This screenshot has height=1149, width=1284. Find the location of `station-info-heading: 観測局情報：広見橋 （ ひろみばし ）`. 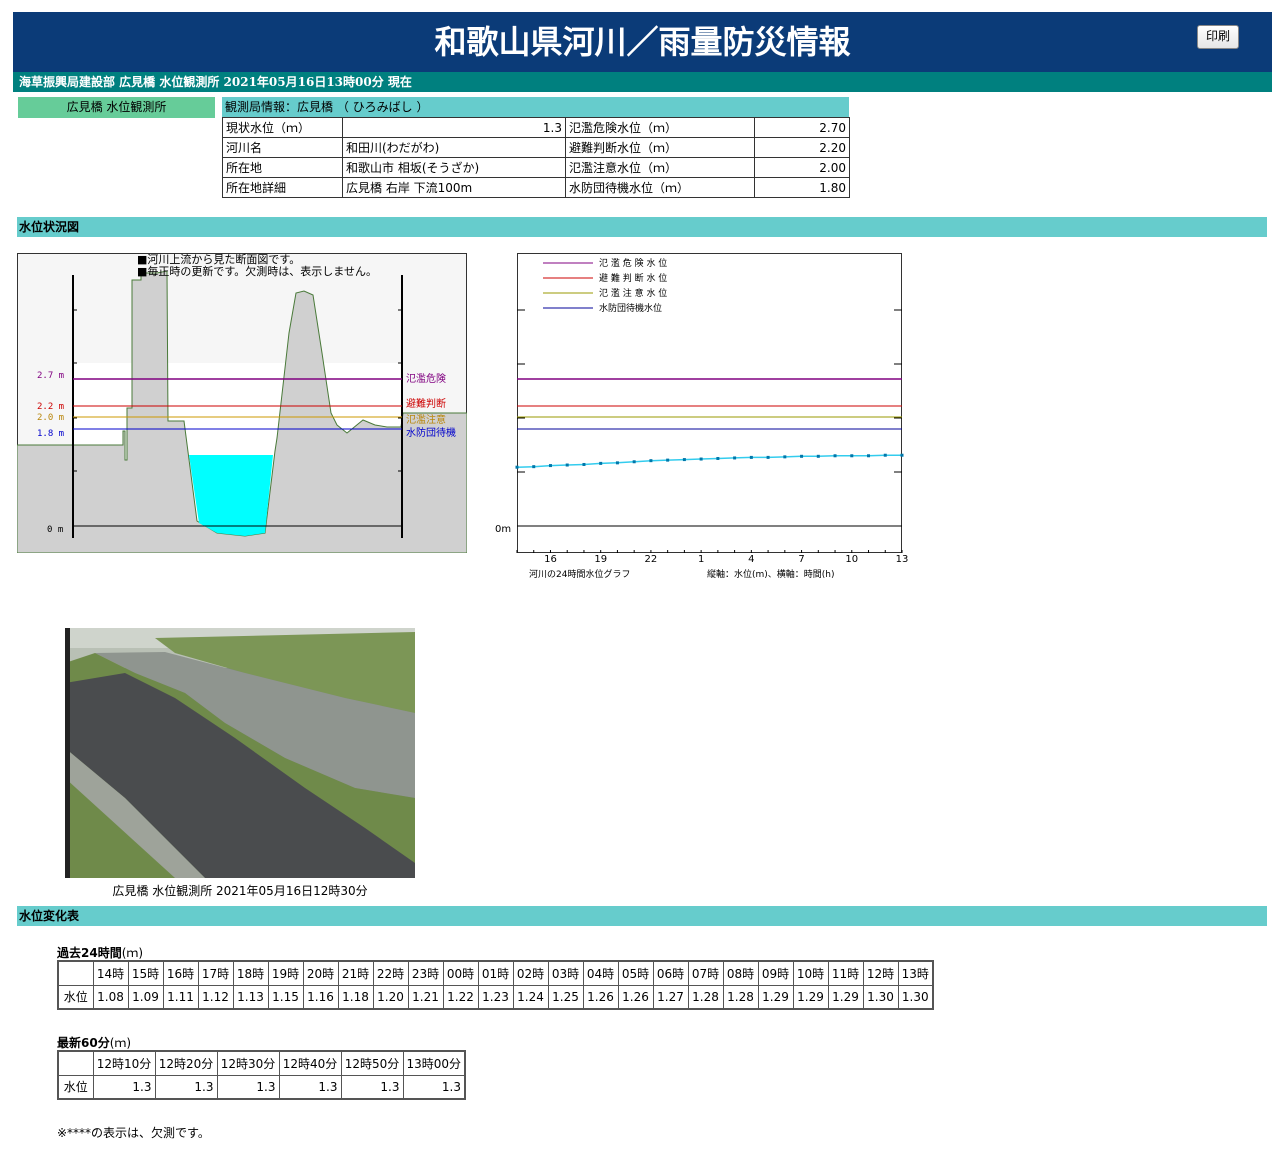

station-info-heading: 観測局情報：広見橋 （ ひろみばし ） is located at coordinates (535, 107).